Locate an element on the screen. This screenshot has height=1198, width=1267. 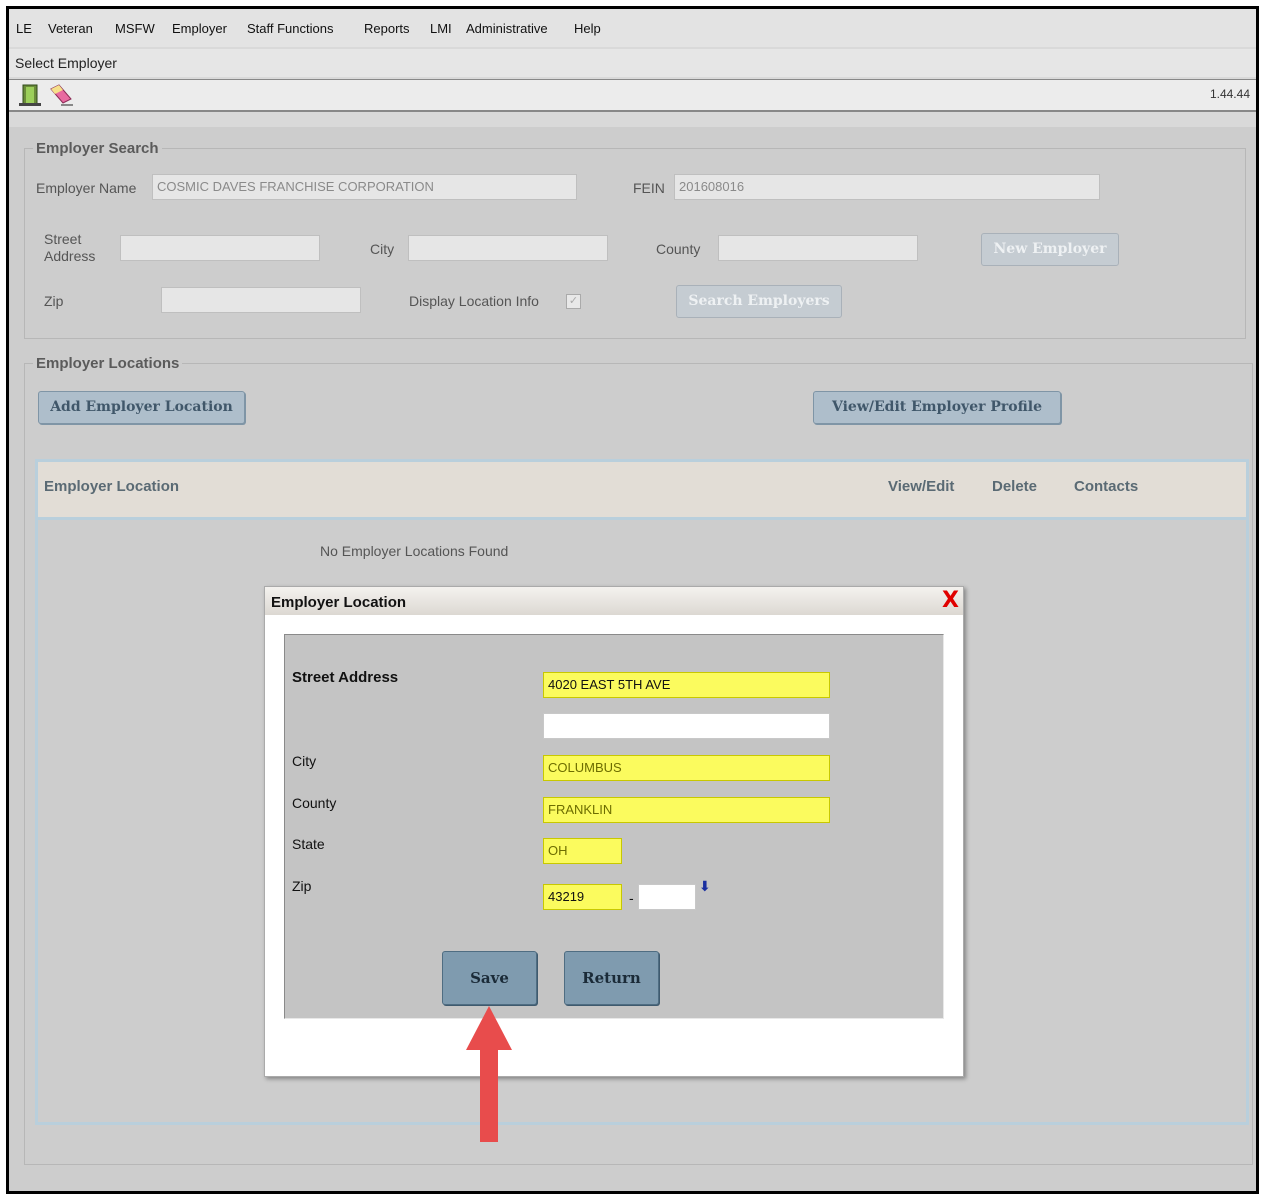
employer-name-field: COSMIC DAVES FRANCHISE CORPORATION is located at coordinates (364, 187).